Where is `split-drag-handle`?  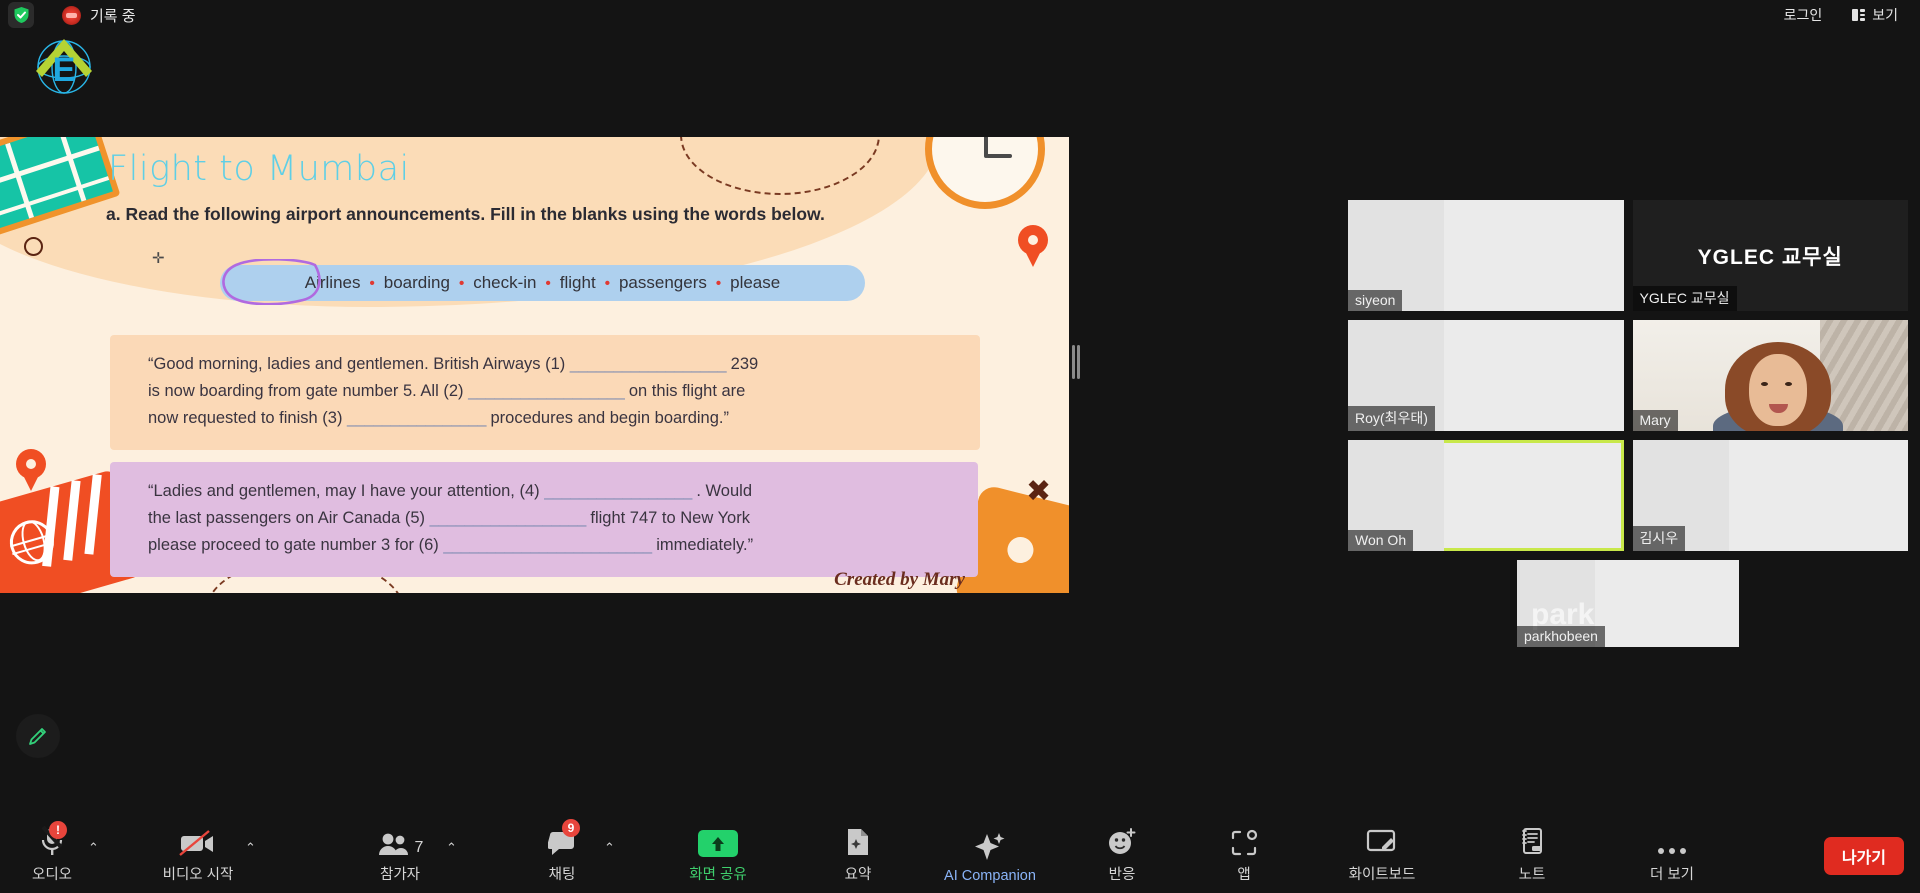 split-drag-handle is located at coordinates (1076, 362).